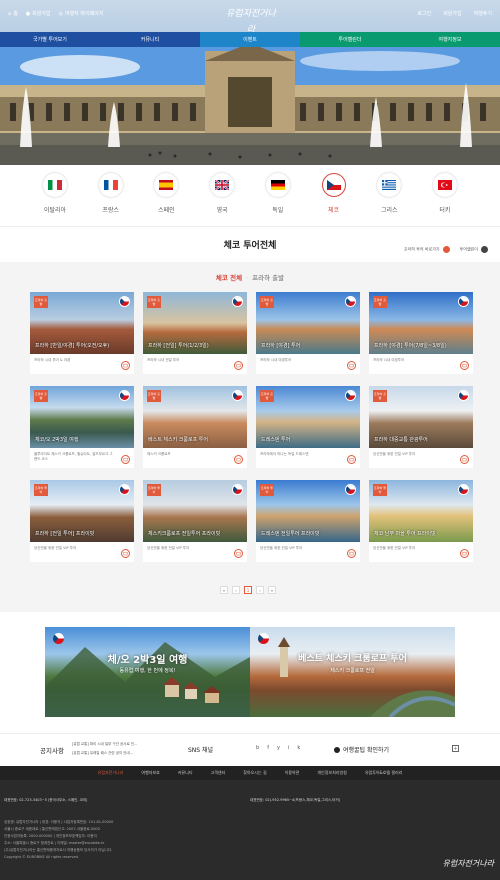  I want to click on facebook-icon: f, so click(268, 748).